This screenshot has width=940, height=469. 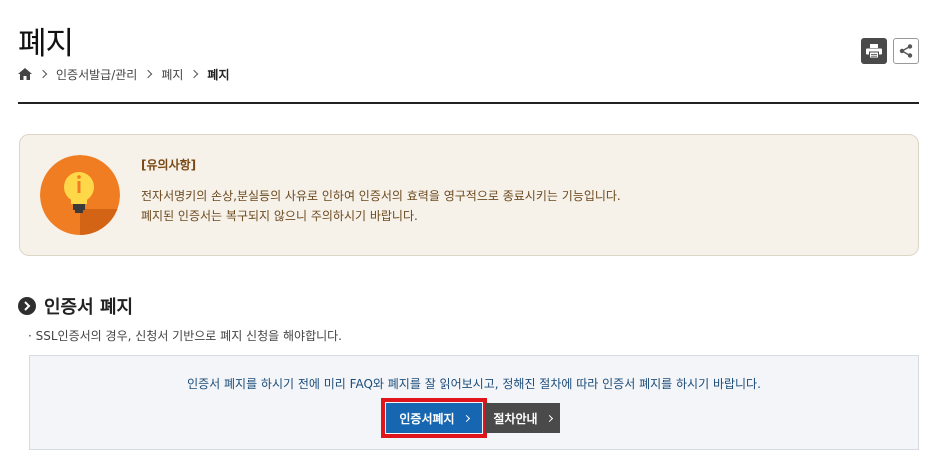 What do you see at coordinates (188, 336) in the screenshot?
I see `ssl-note-text: SSL인증서의 경우, 신청서 기반으로 폐지 신청을 해야합니다.` at bounding box center [188, 336].